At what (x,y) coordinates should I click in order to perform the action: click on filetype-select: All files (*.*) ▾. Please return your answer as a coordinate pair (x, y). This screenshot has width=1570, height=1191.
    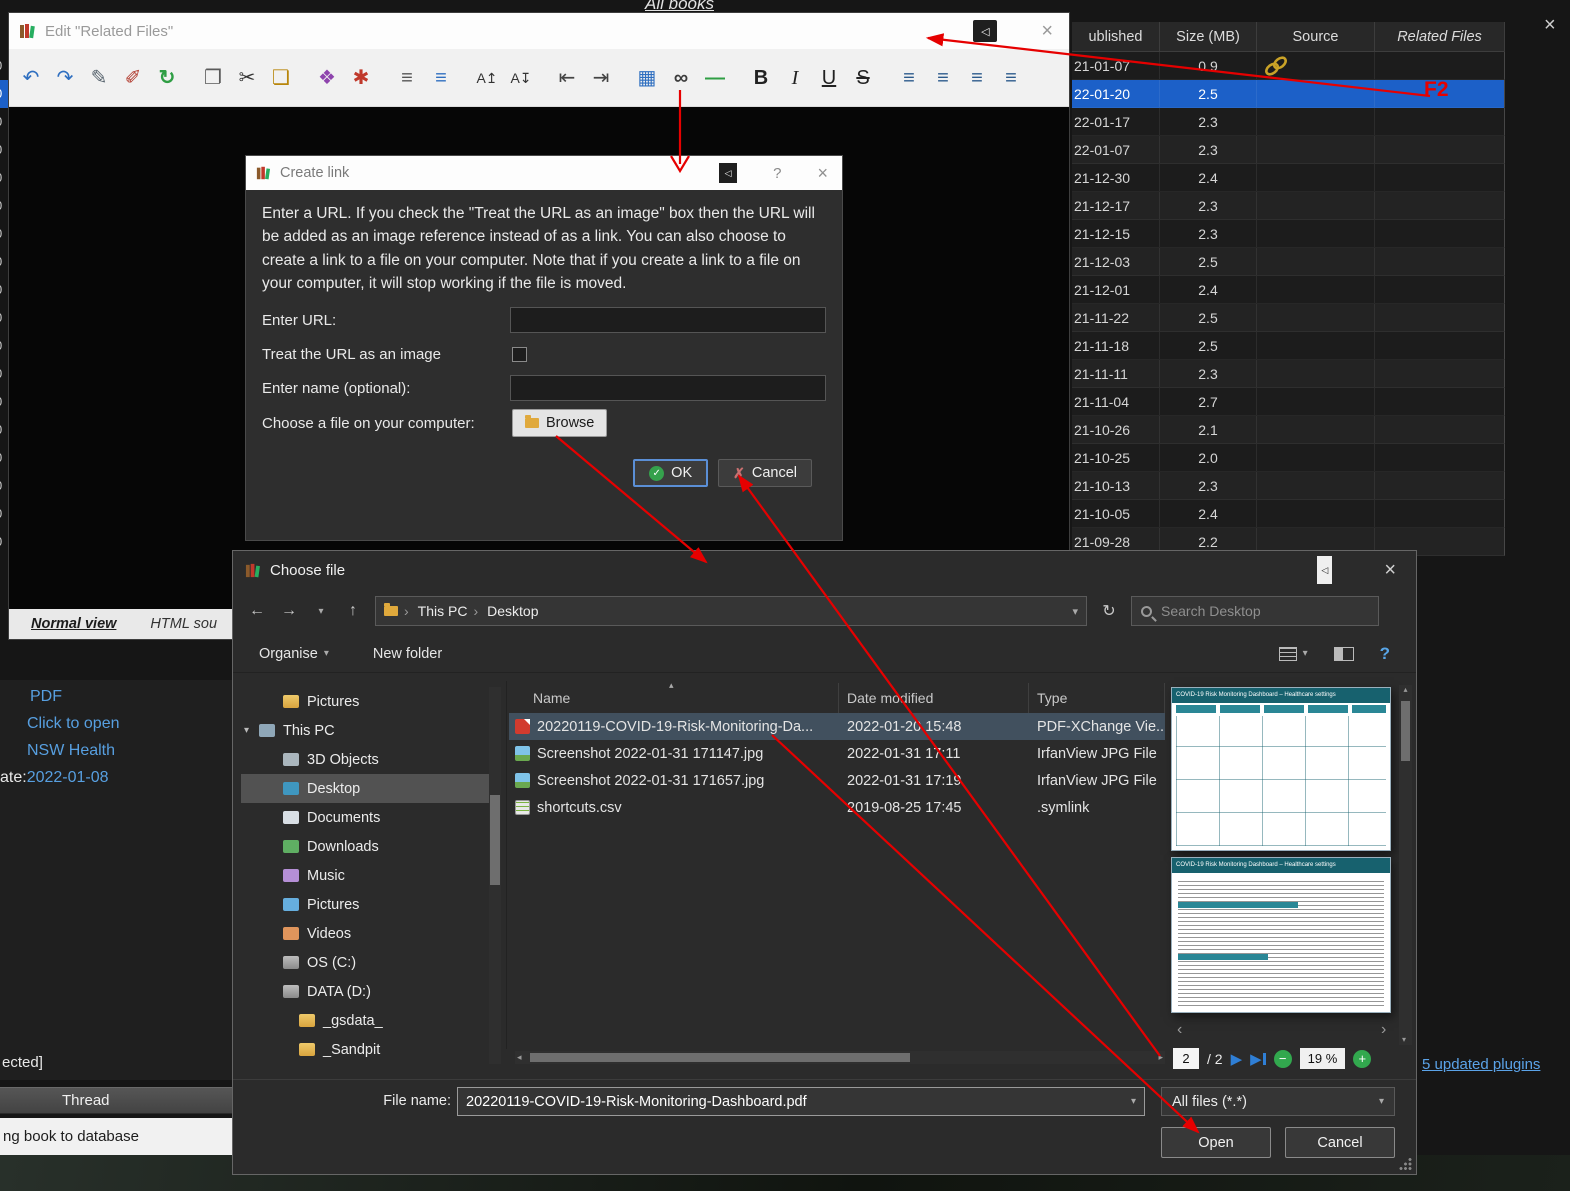
    Looking at the image, I should click on (1278, 1101).